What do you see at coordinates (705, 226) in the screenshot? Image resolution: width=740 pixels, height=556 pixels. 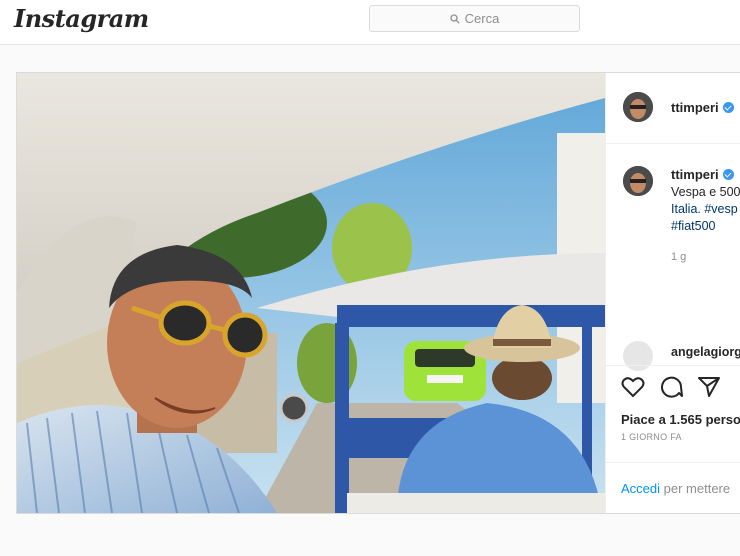 I see `caption-line-hashtag: #fiat500` at bounding box center [705, 226].